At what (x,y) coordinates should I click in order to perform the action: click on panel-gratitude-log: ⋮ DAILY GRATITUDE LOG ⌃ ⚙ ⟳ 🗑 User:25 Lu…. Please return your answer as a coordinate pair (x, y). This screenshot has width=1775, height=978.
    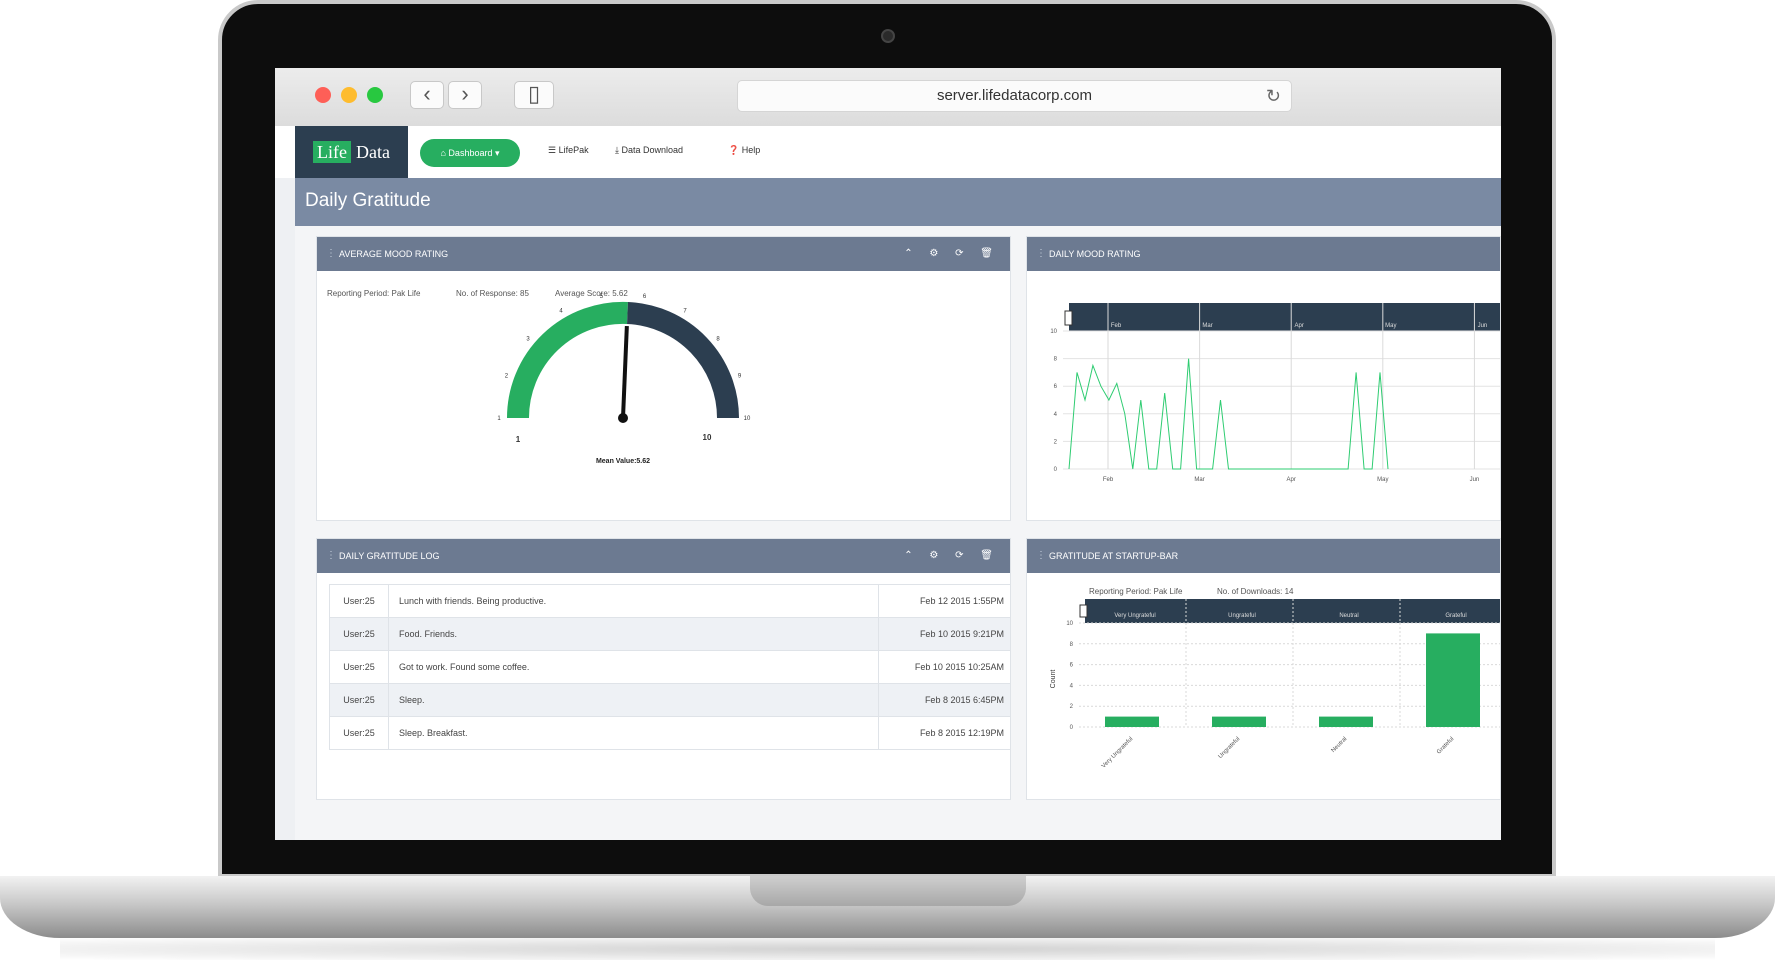
    Looking at the image, I should click on (663, 669).